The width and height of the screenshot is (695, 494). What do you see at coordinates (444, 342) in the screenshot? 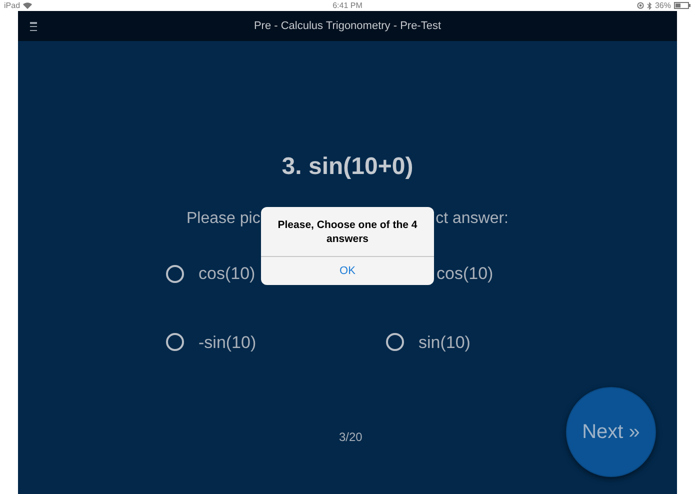
I see `answer-option: sin(10)` at bounding box center [444, 342].